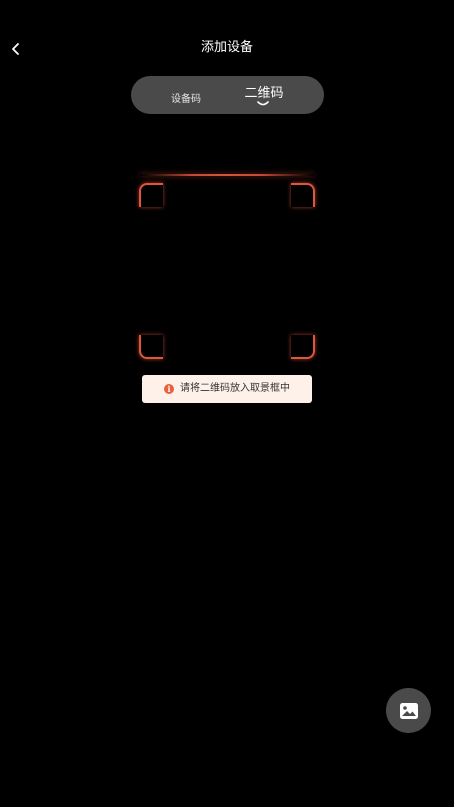  I want to click on page-title: 添加设备, so click(226, 47).